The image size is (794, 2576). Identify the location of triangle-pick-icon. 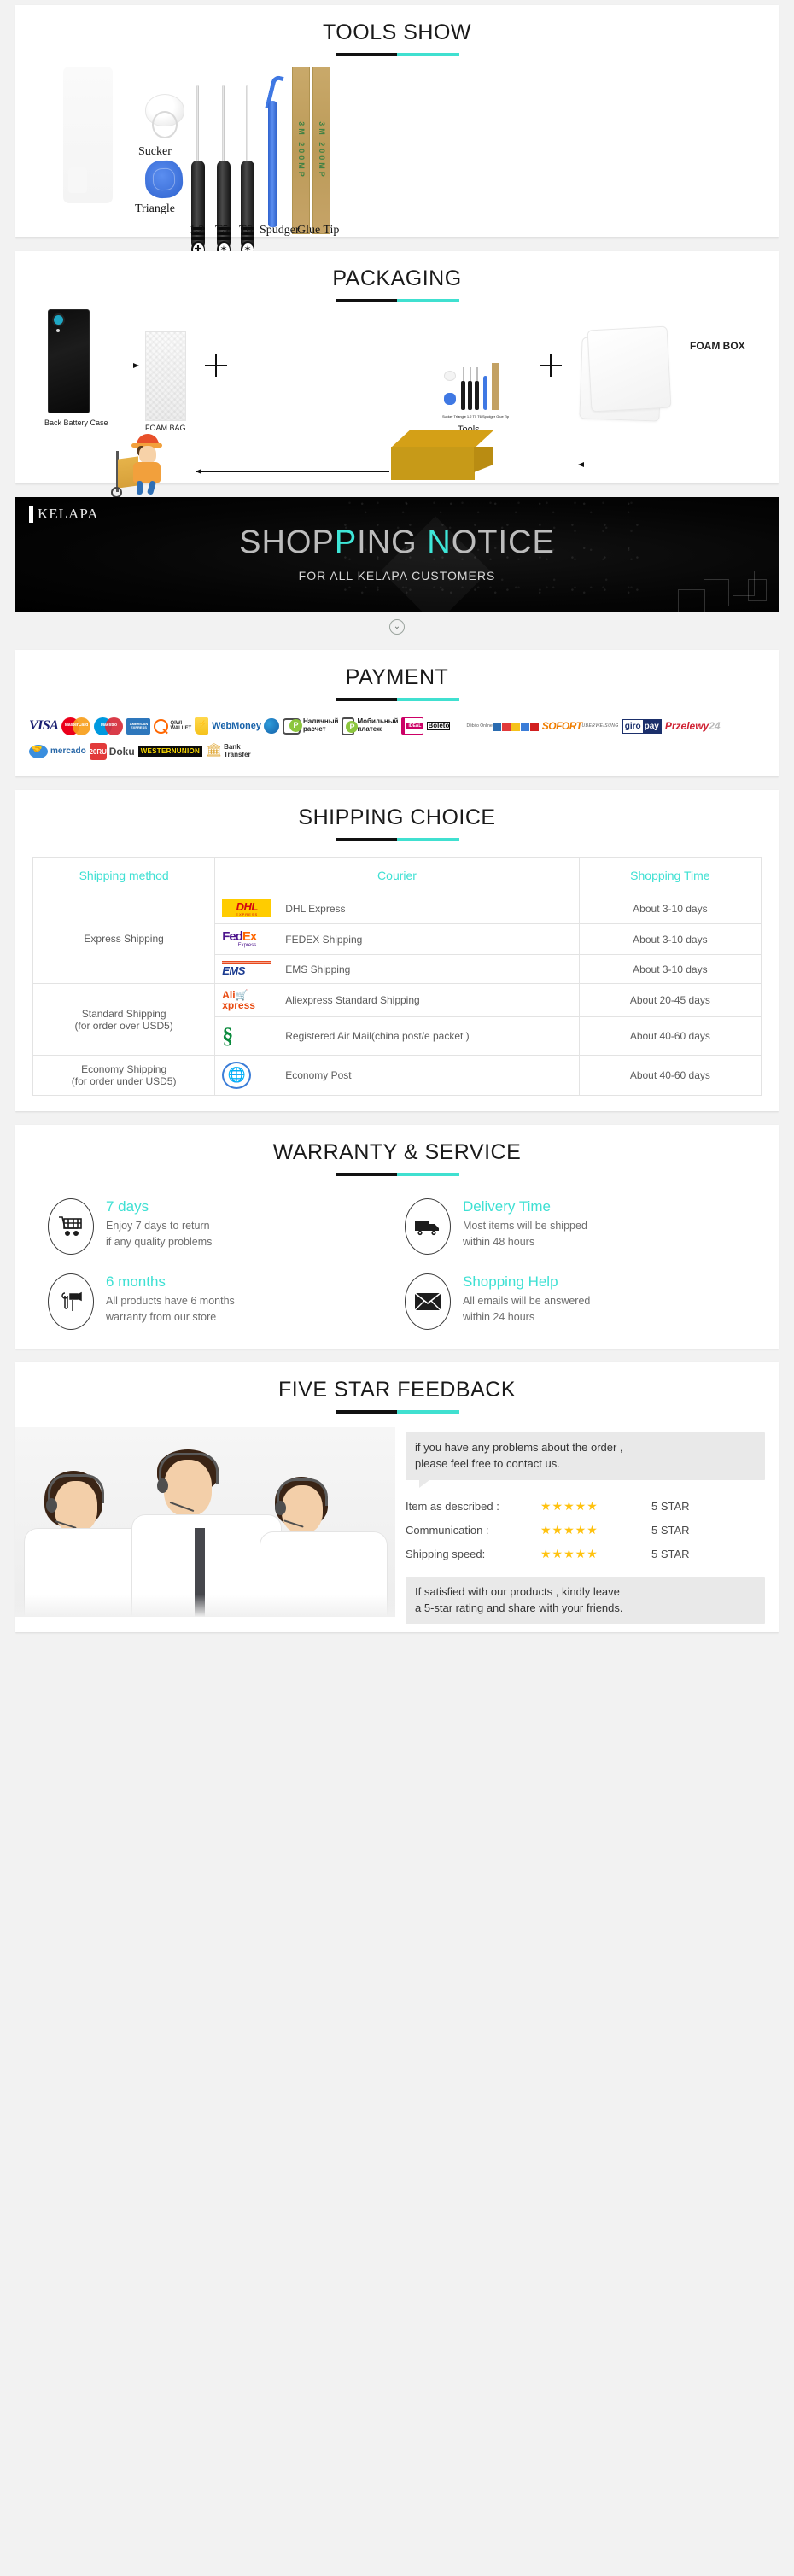
(164, 179).